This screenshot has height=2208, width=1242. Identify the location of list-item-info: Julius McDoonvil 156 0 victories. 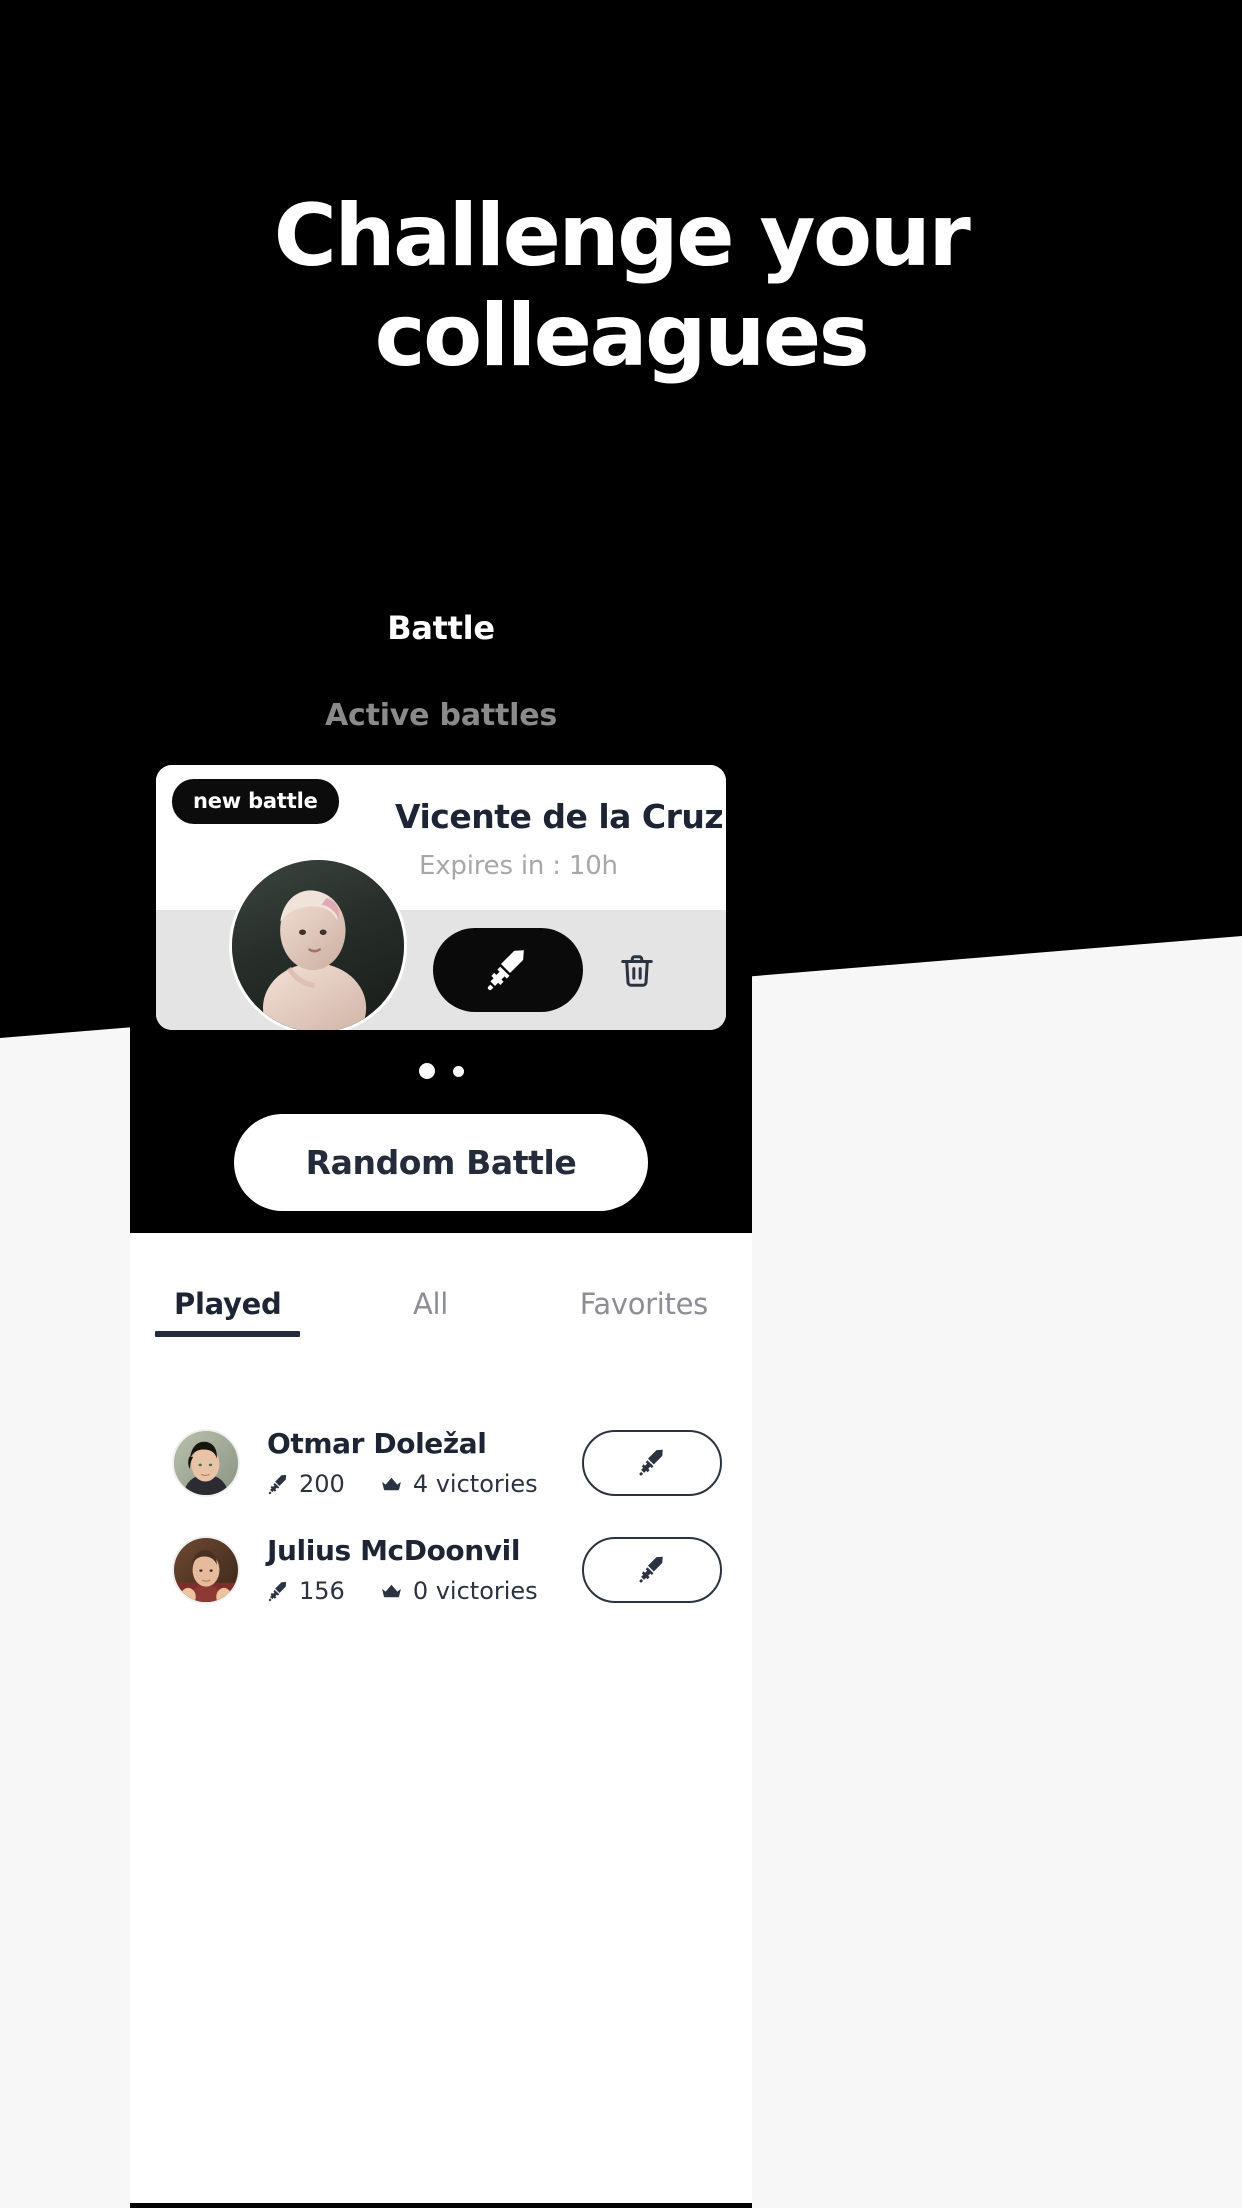
(424, 1569).